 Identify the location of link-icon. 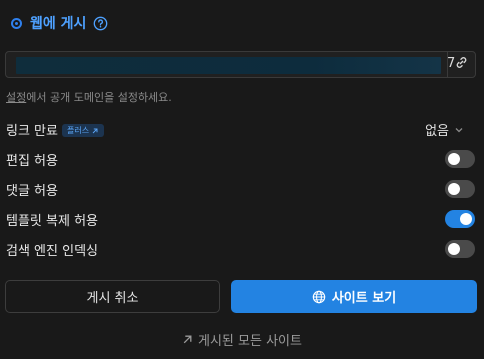
(461, 64).